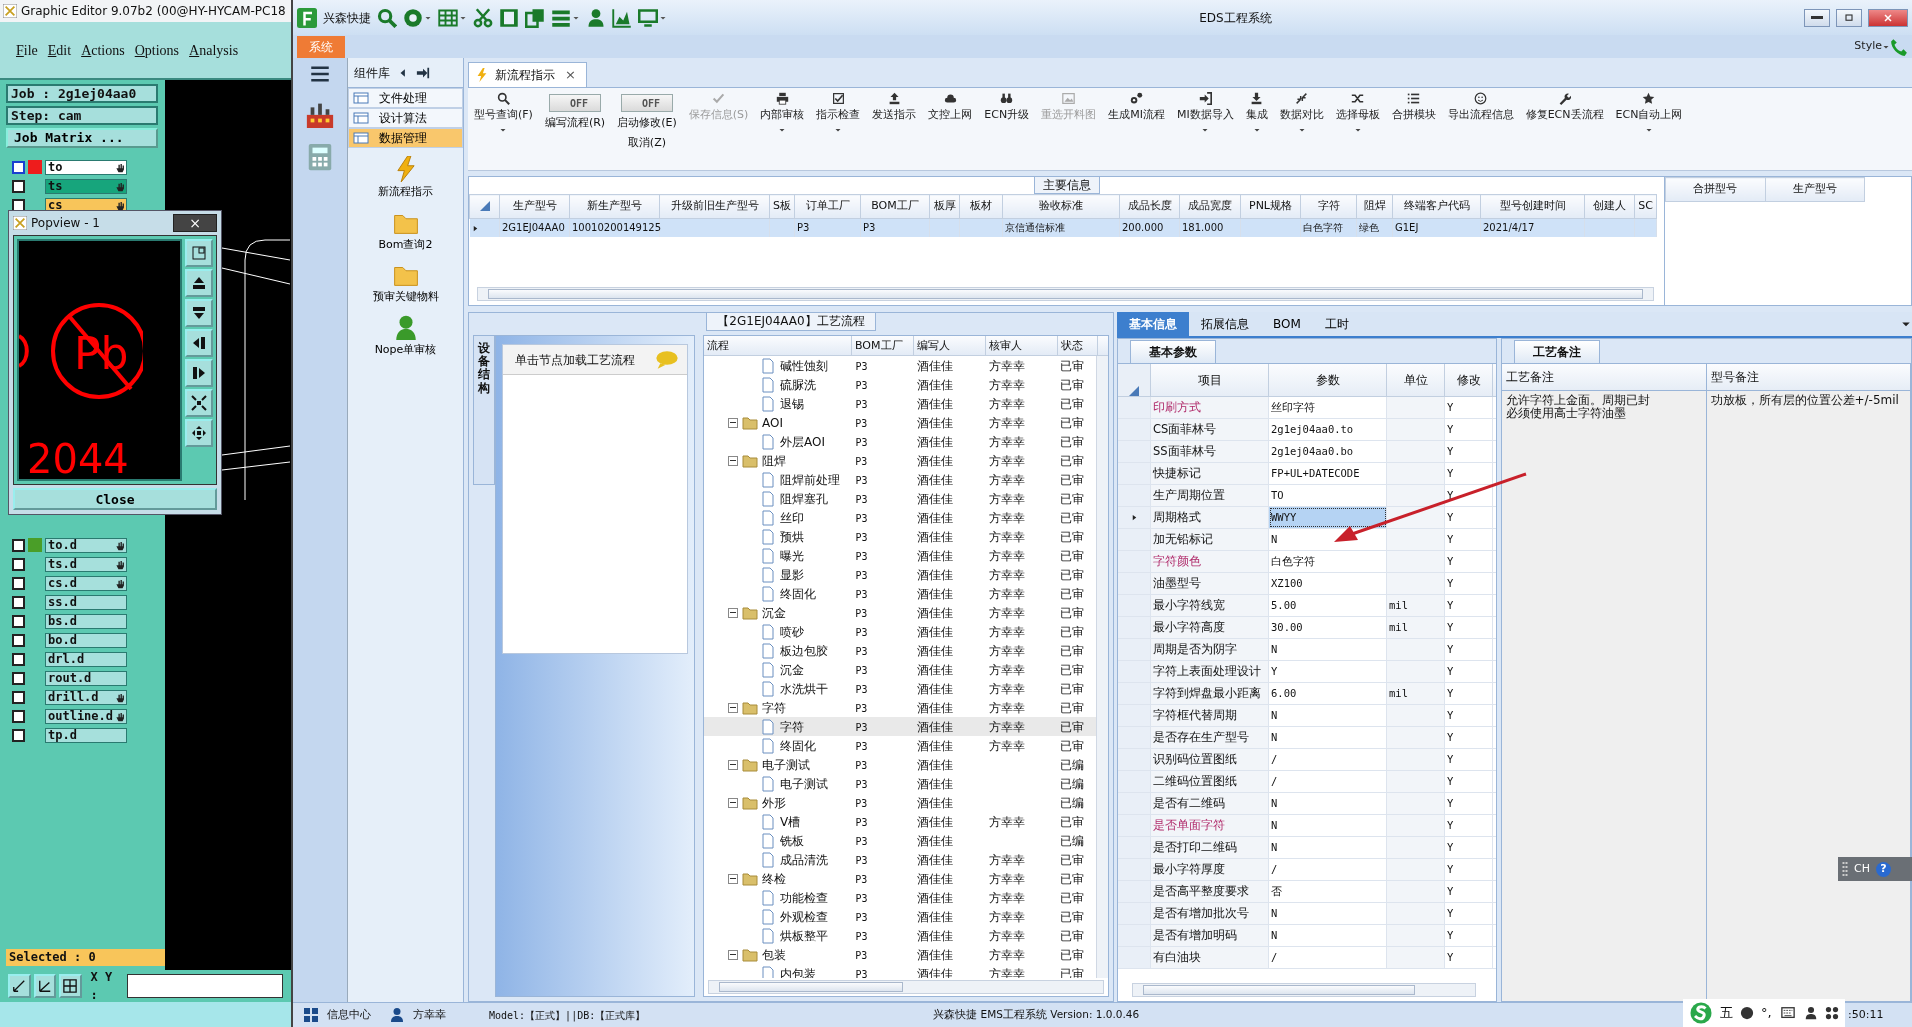  I want to click on layer-row: rout.d, so click(86, 678).